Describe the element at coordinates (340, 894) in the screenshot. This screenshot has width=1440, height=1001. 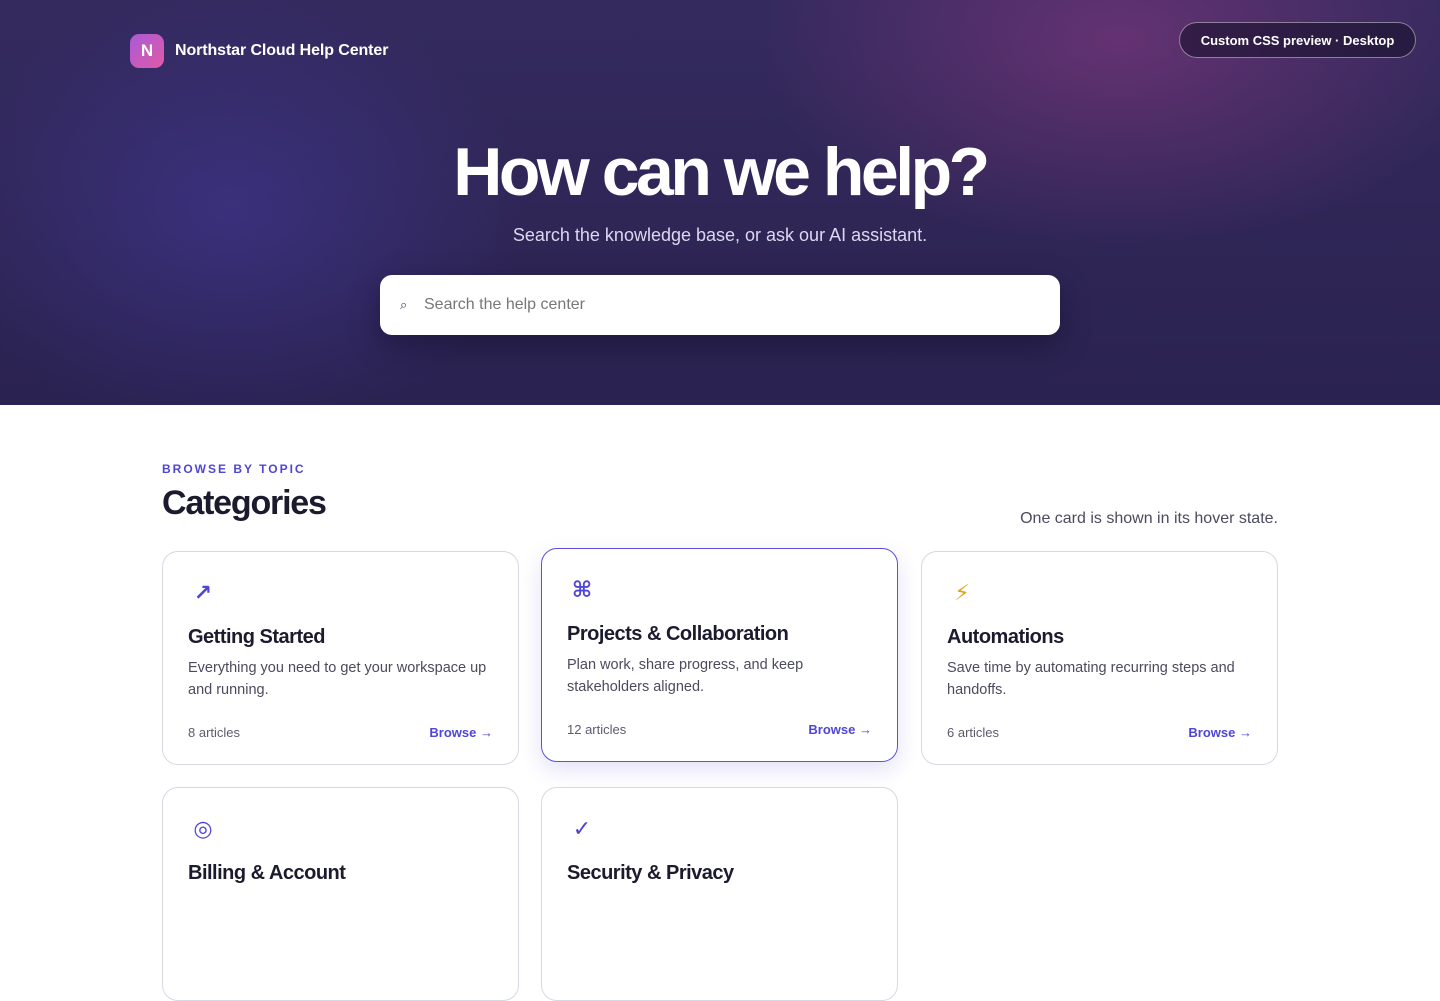
I see `category-card-billing: ◎ Billing & Account` at that location.